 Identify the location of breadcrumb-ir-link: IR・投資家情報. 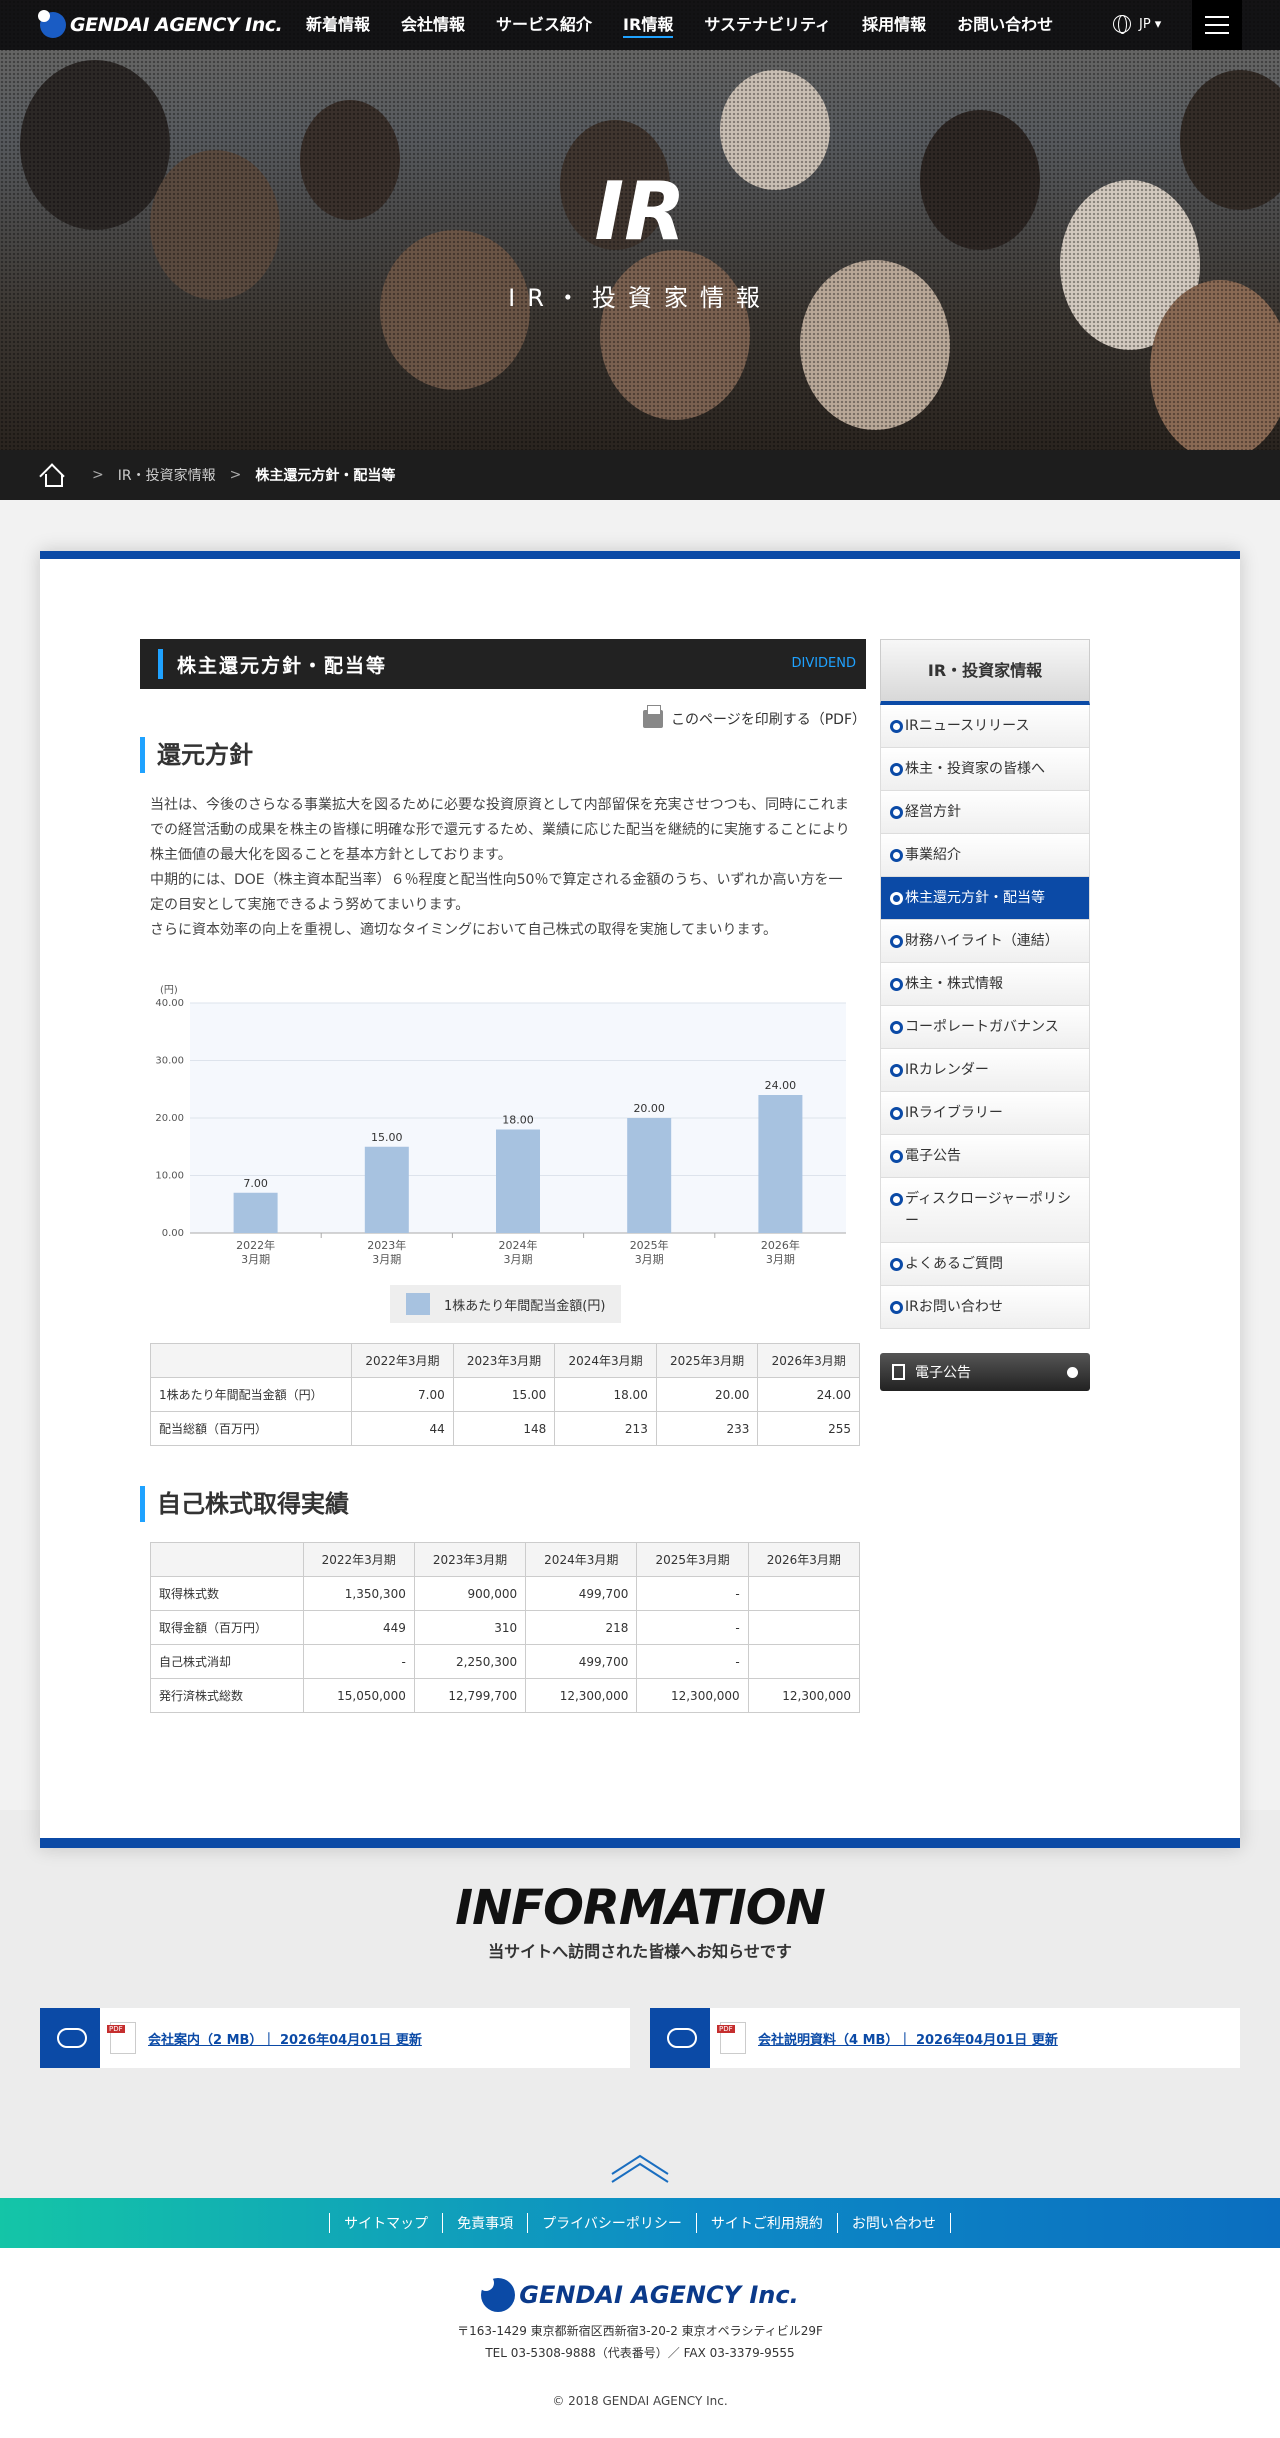
(167, 475).